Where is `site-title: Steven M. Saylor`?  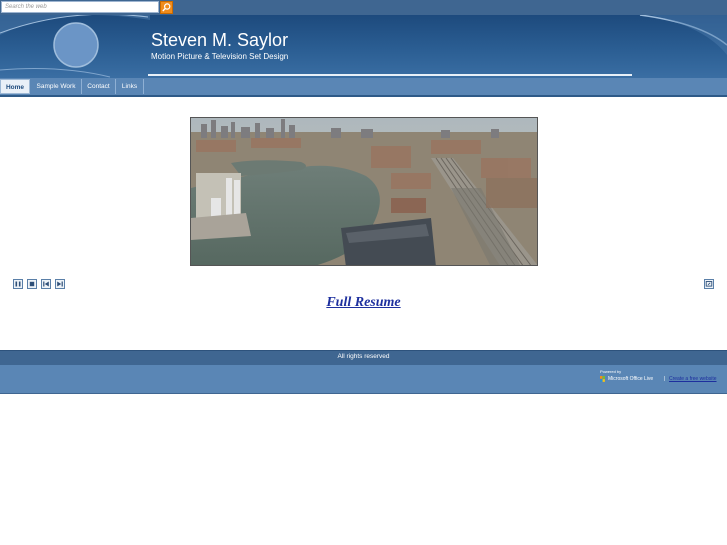 site-title: Steven M. Saylor is located at coordinates (220, 40).